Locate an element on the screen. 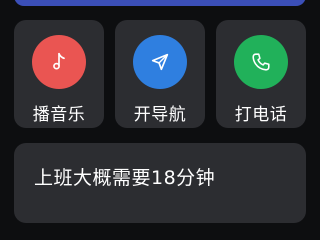 Image resolution: width=320 pixels, height=240 pixels. play-music-button: 播音乐 is located at coordinates (59, 74).